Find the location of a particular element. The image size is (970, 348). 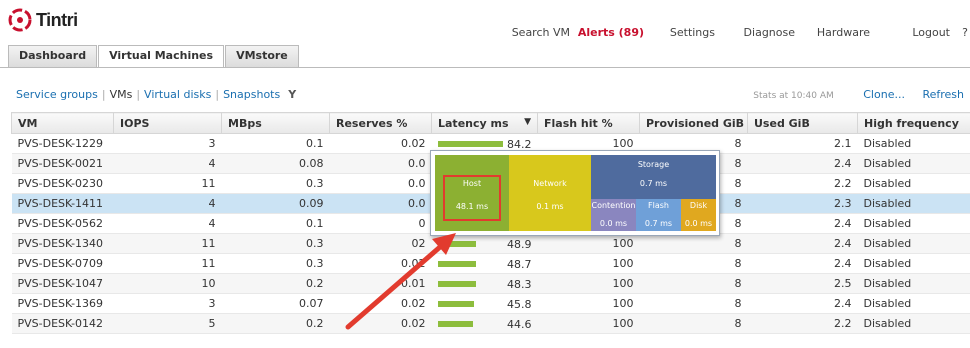

tintri-logo: Tintri is located at coordinates (43, 20).